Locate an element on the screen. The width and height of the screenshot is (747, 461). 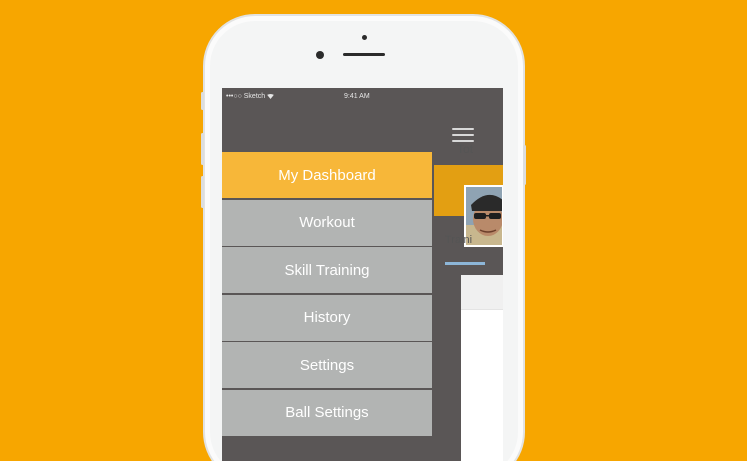
stats-card-header is located at coordinates (482, 292).